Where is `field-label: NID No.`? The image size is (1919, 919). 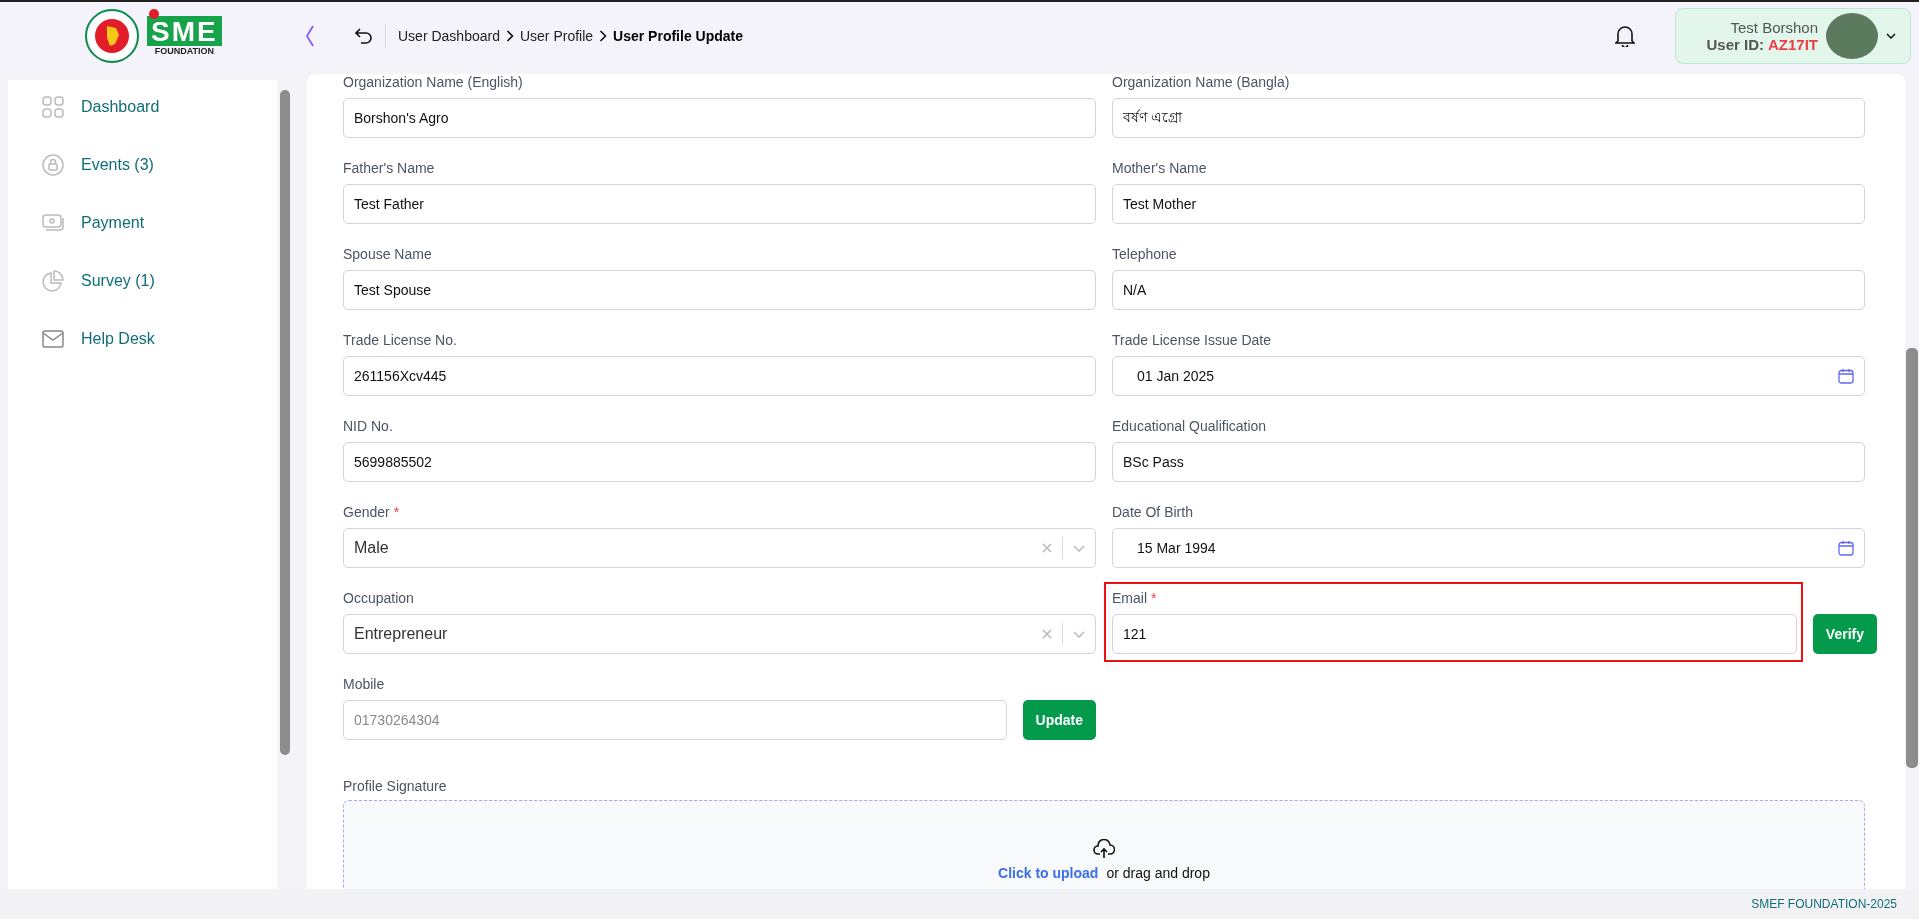
field-label: NID No. is located at coordinates (368, 426).